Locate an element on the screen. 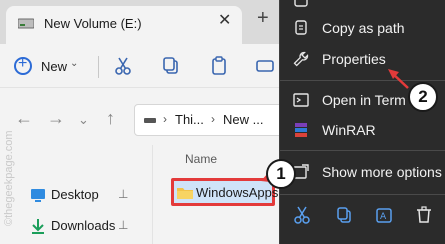 The width and height of the screenshot is (445, 244). callout-number: 1 is located at coordinates (281, 173).